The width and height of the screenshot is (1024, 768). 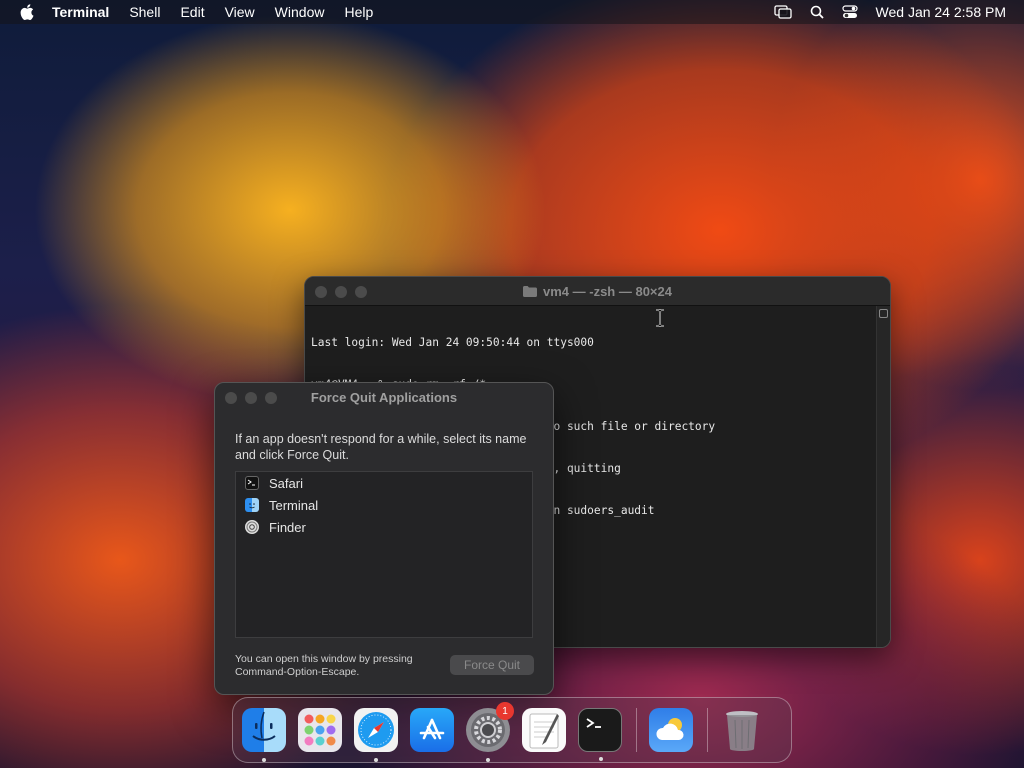 I want to click on spotlight-search-icon, so click(x=817, y=12).